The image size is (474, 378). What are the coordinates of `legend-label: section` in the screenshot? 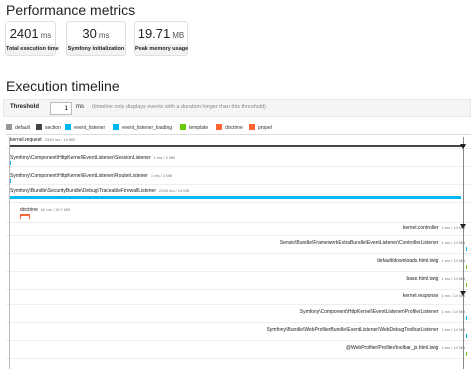 It's located at (53, 128).